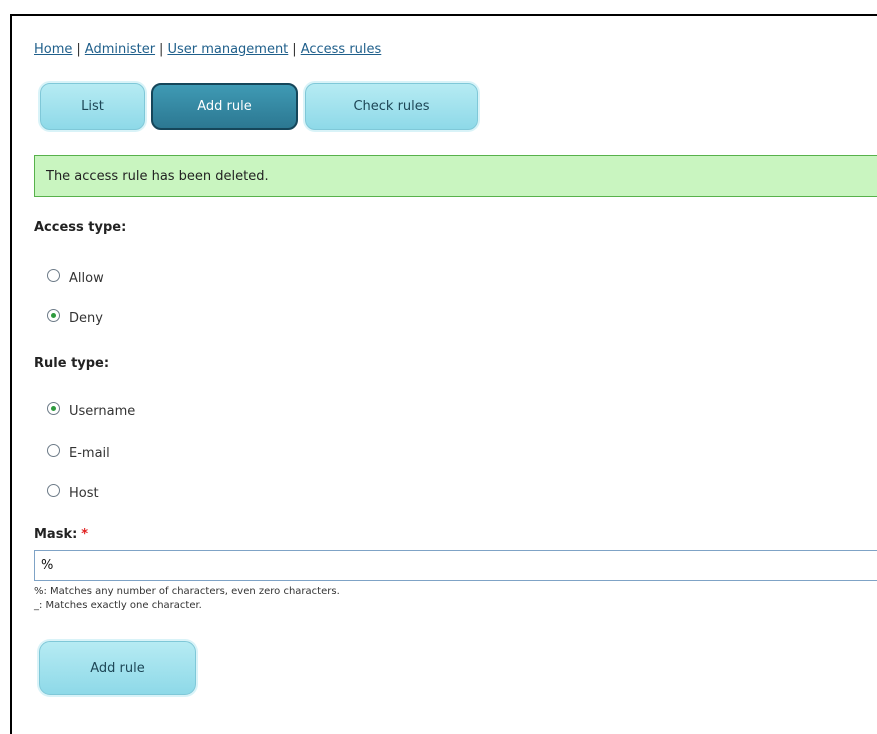 The image size is (877, 734). I want to click on radio-rule-username: Username, so click(91, 410).